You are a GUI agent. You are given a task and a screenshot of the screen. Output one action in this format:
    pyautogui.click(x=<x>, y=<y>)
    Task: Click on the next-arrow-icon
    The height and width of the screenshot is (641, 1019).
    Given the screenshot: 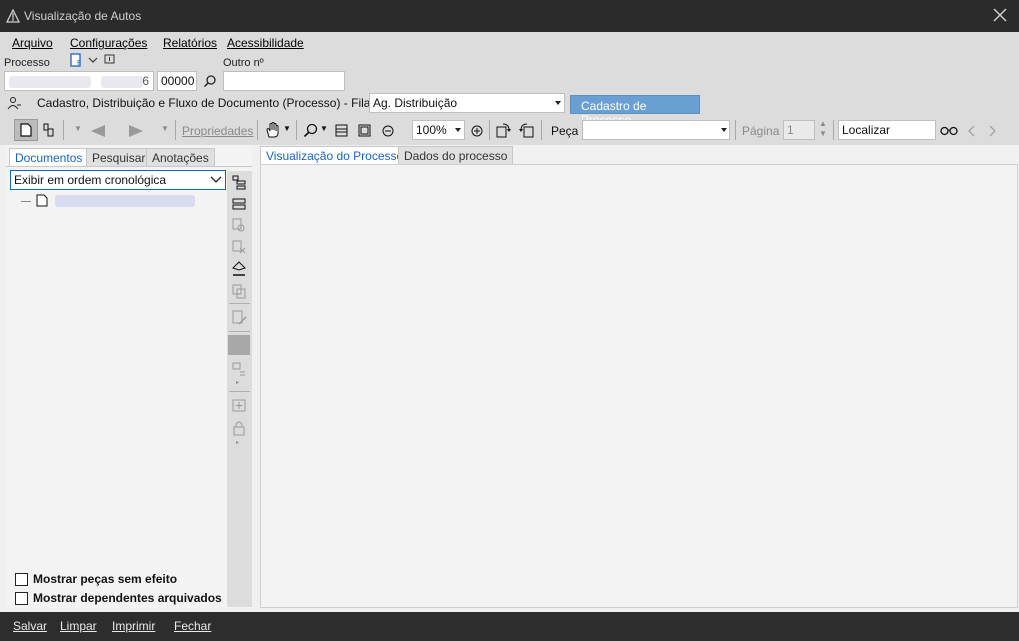 What is the action you would take?
    pyautogui.click(x=136, y=131)
    